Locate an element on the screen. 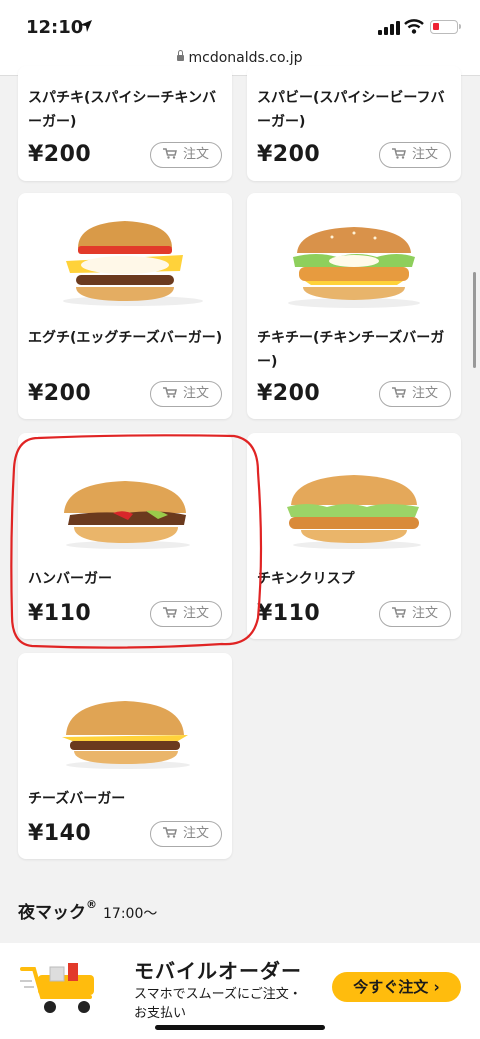 Image resolution: width=480 pixels, height=1039 pixels. product-card: チーズバーガー ¥140 注文 is located at coordinates (125, 756).